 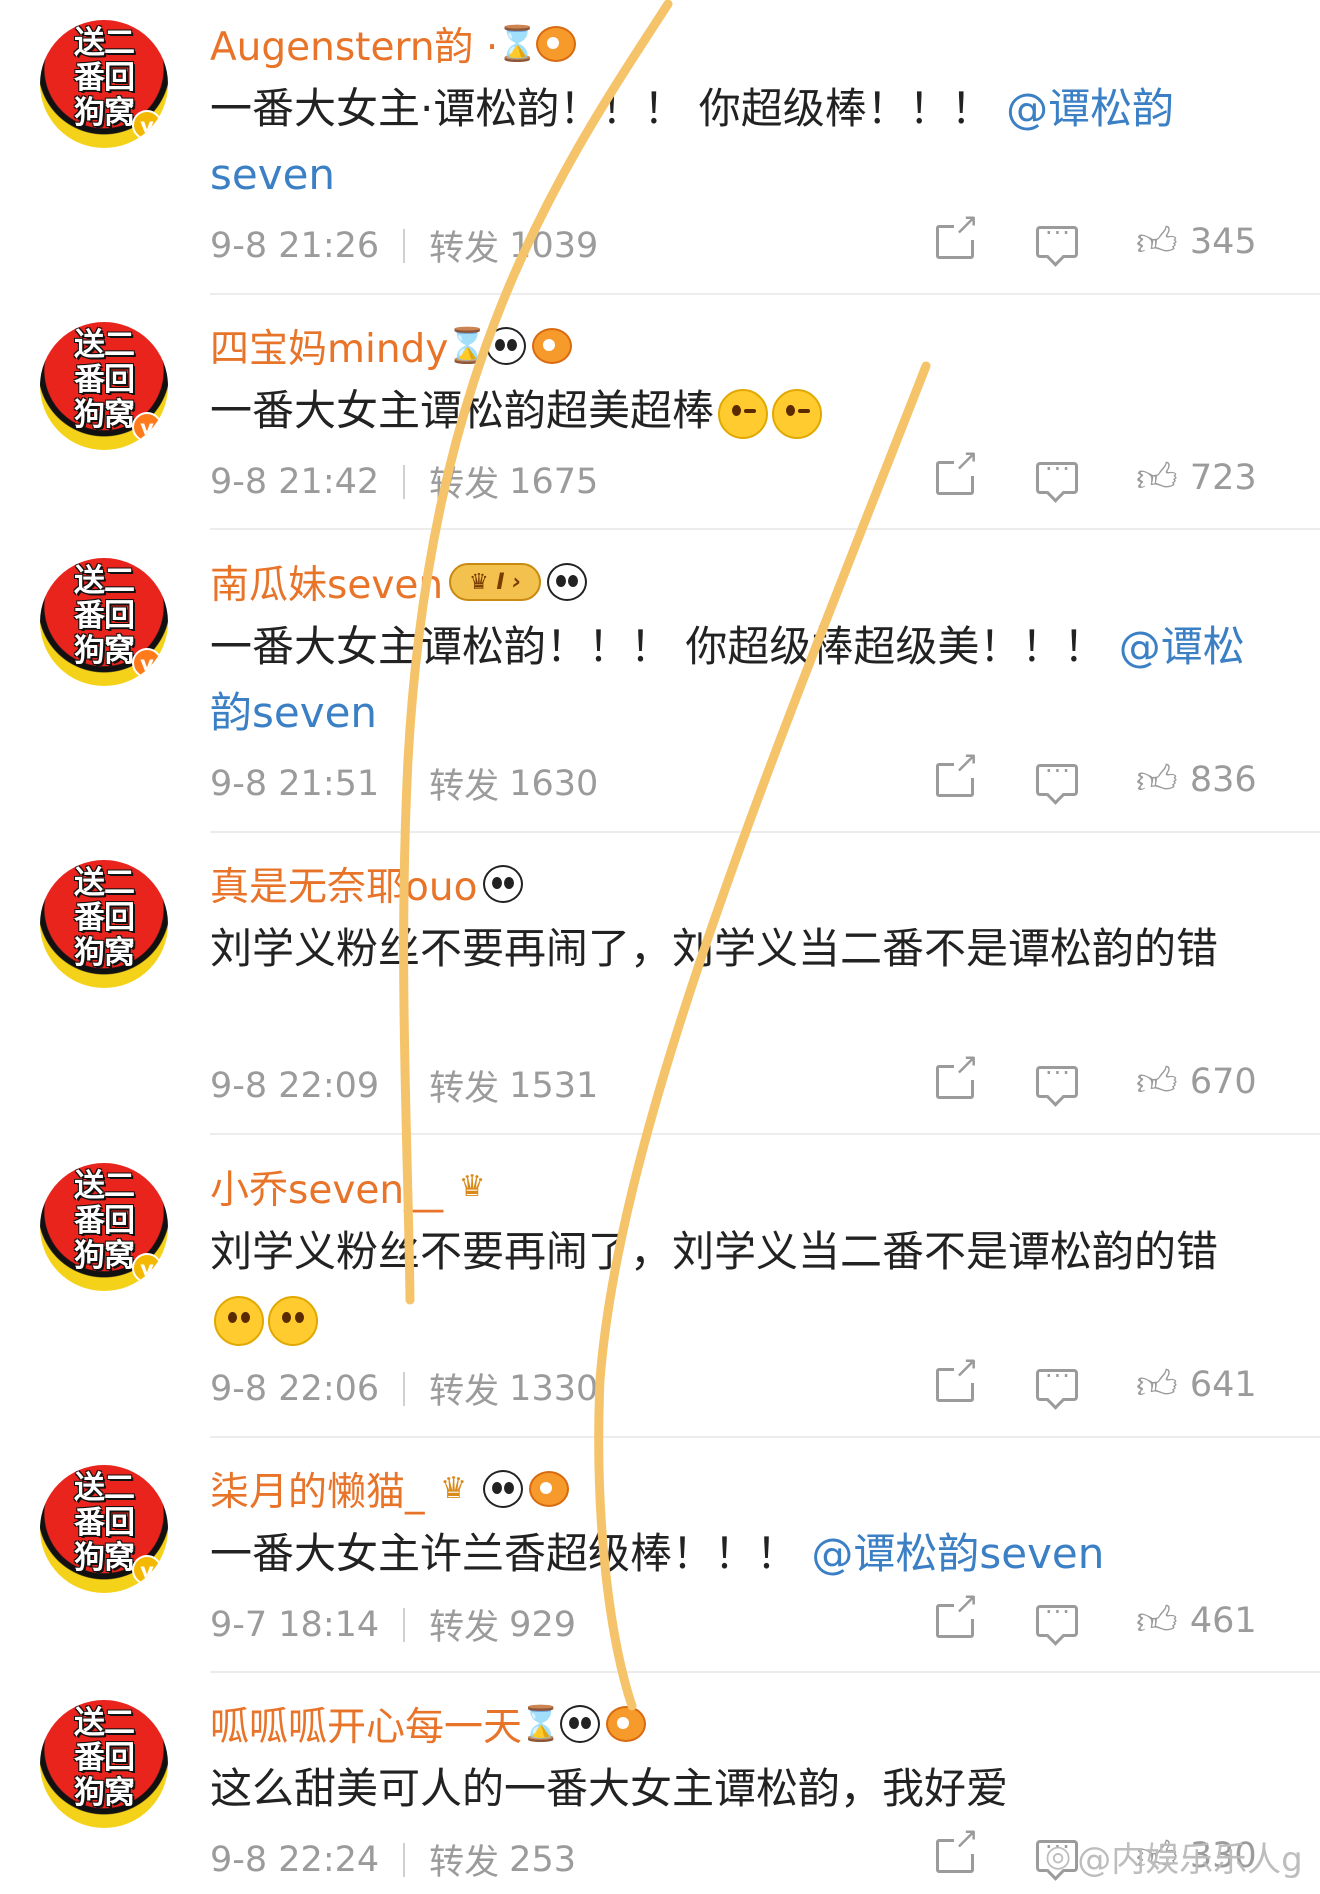 I want to click on comment-text: 一番大女主谭松韵！！！ 你超级棒超级美！！！, so click(x=664, y=646).